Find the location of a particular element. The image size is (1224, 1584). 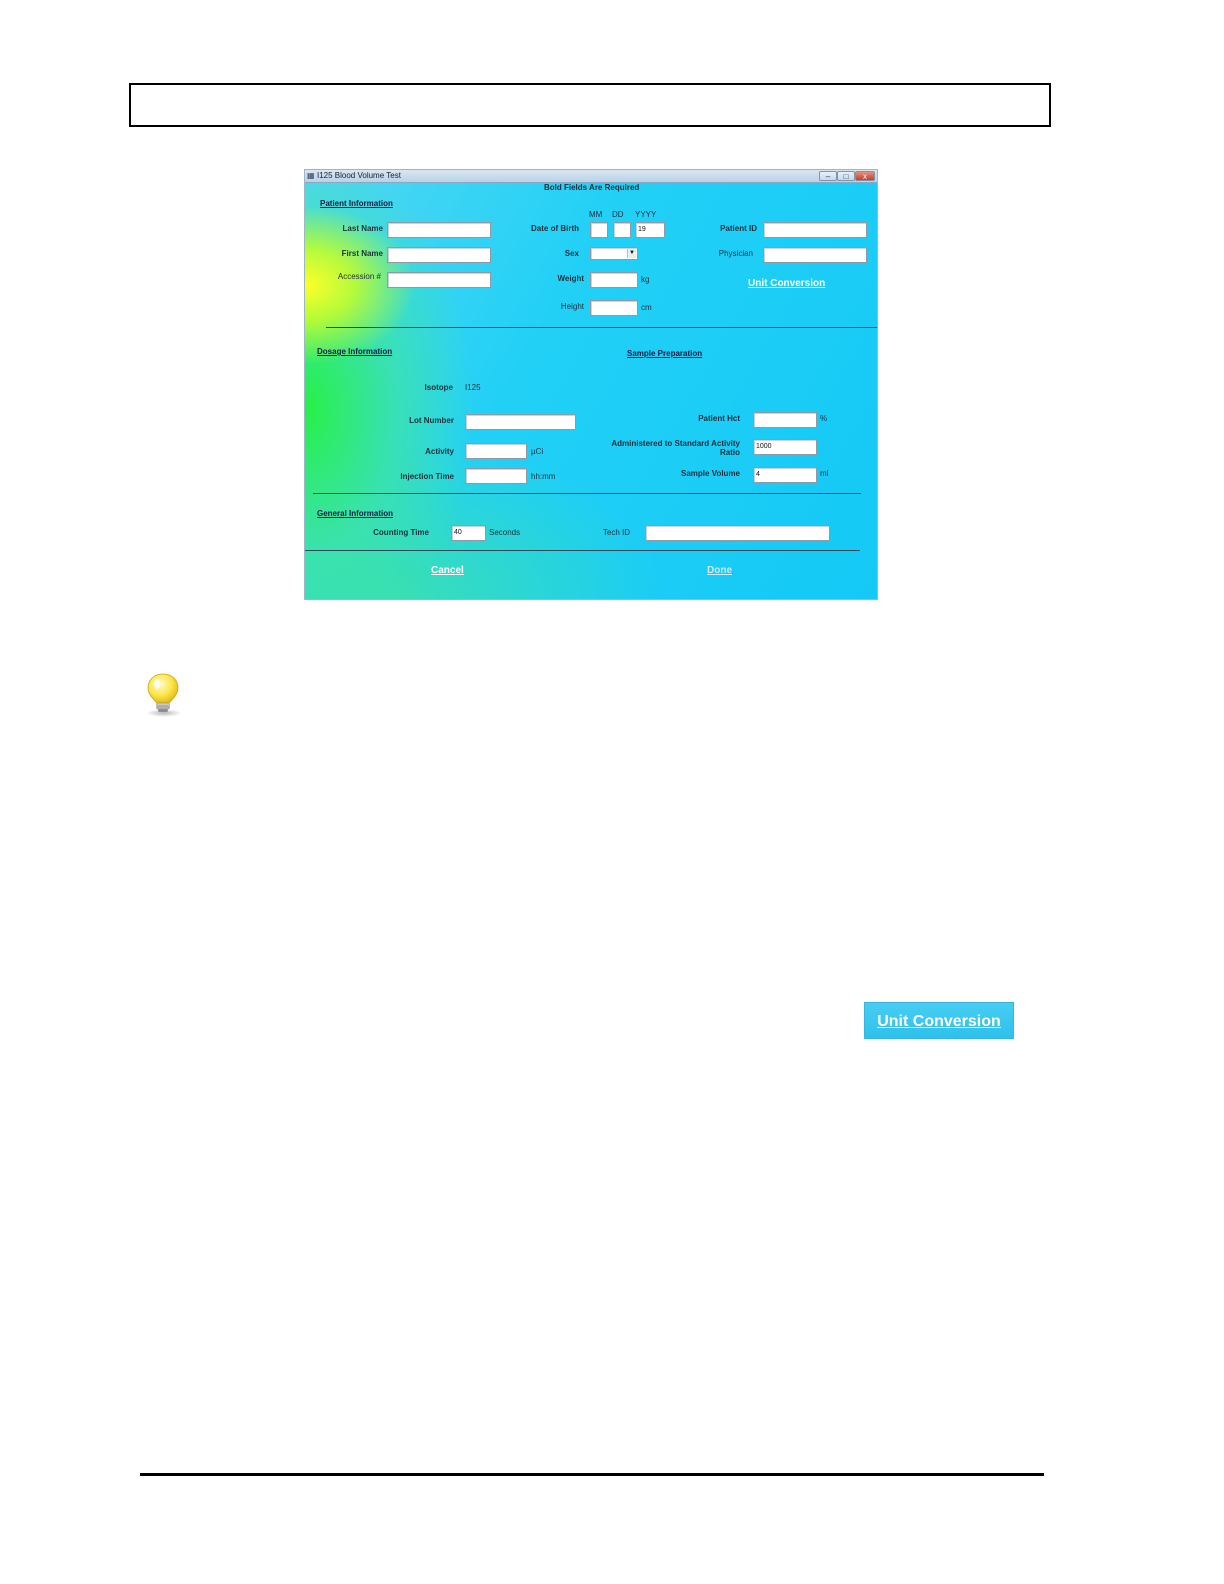

counting-time-unit: Seconds is located at coordinates (505, 532).